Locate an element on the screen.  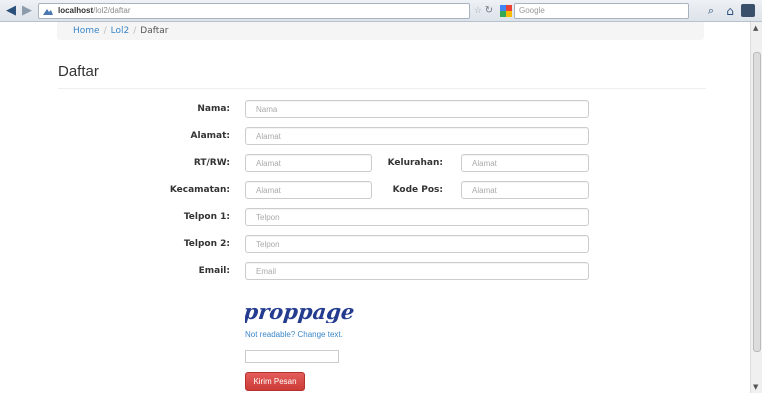
scroll-up-icon: ▲ is located at coordinates (755, 28).